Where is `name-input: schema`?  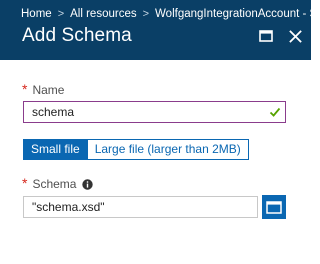 name-input: schema is located at coordinates (154, 112).